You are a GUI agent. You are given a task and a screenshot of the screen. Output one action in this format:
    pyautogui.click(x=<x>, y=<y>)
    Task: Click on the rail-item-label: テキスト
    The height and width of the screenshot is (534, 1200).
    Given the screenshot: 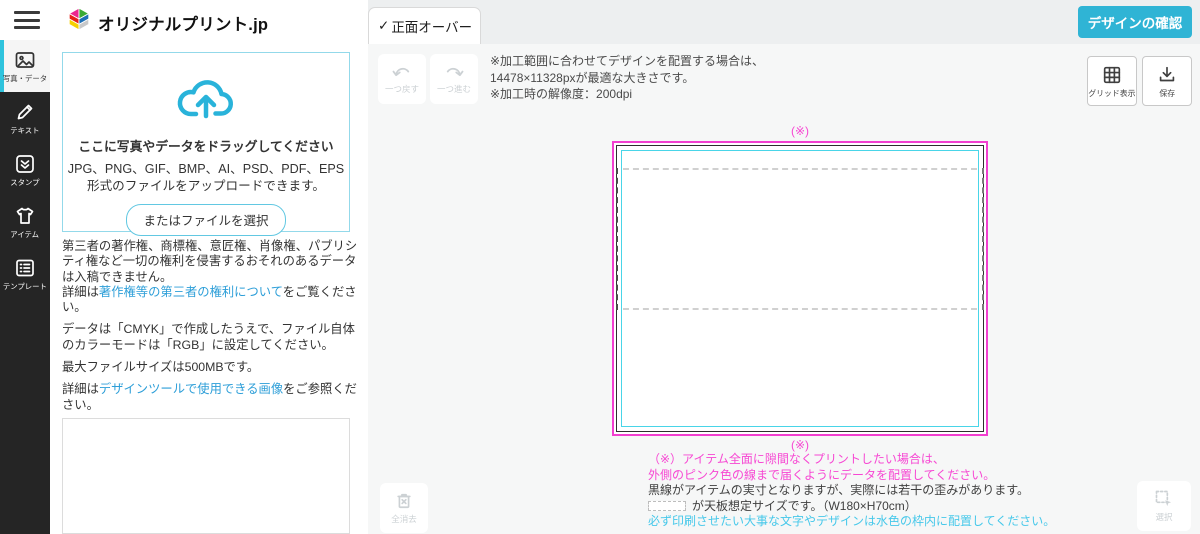 What is the action you would take?
    pyautogui.click(x=25, y=130)
    